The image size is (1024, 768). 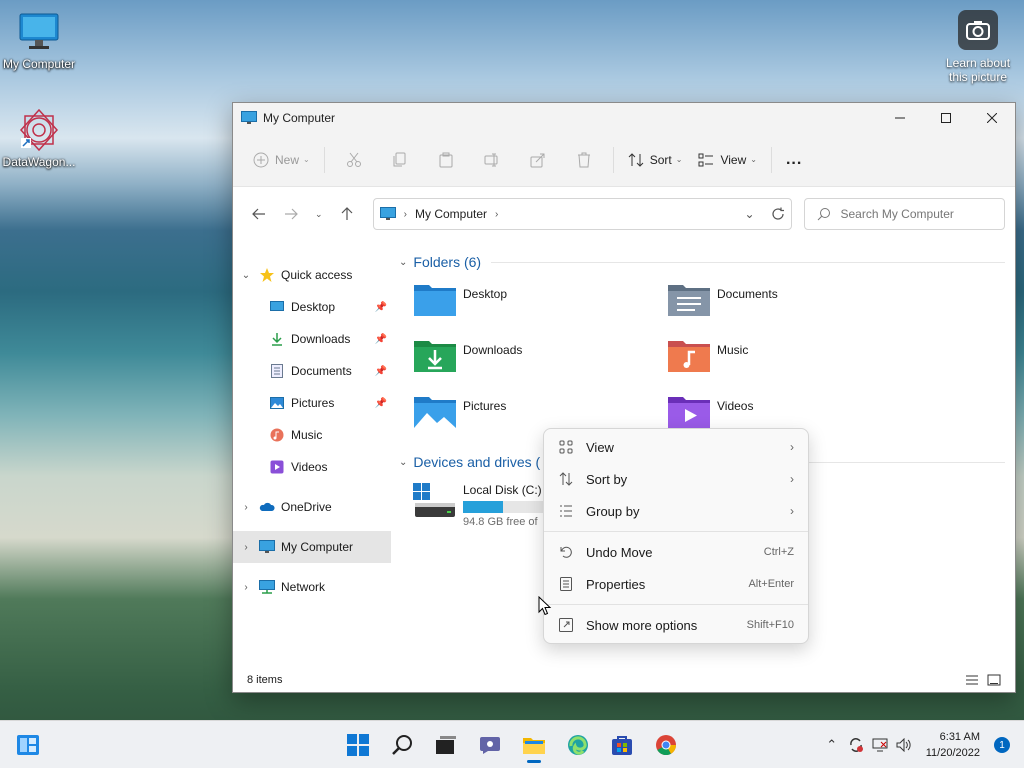 I want to click on start-button, so click(x=358, y=745).